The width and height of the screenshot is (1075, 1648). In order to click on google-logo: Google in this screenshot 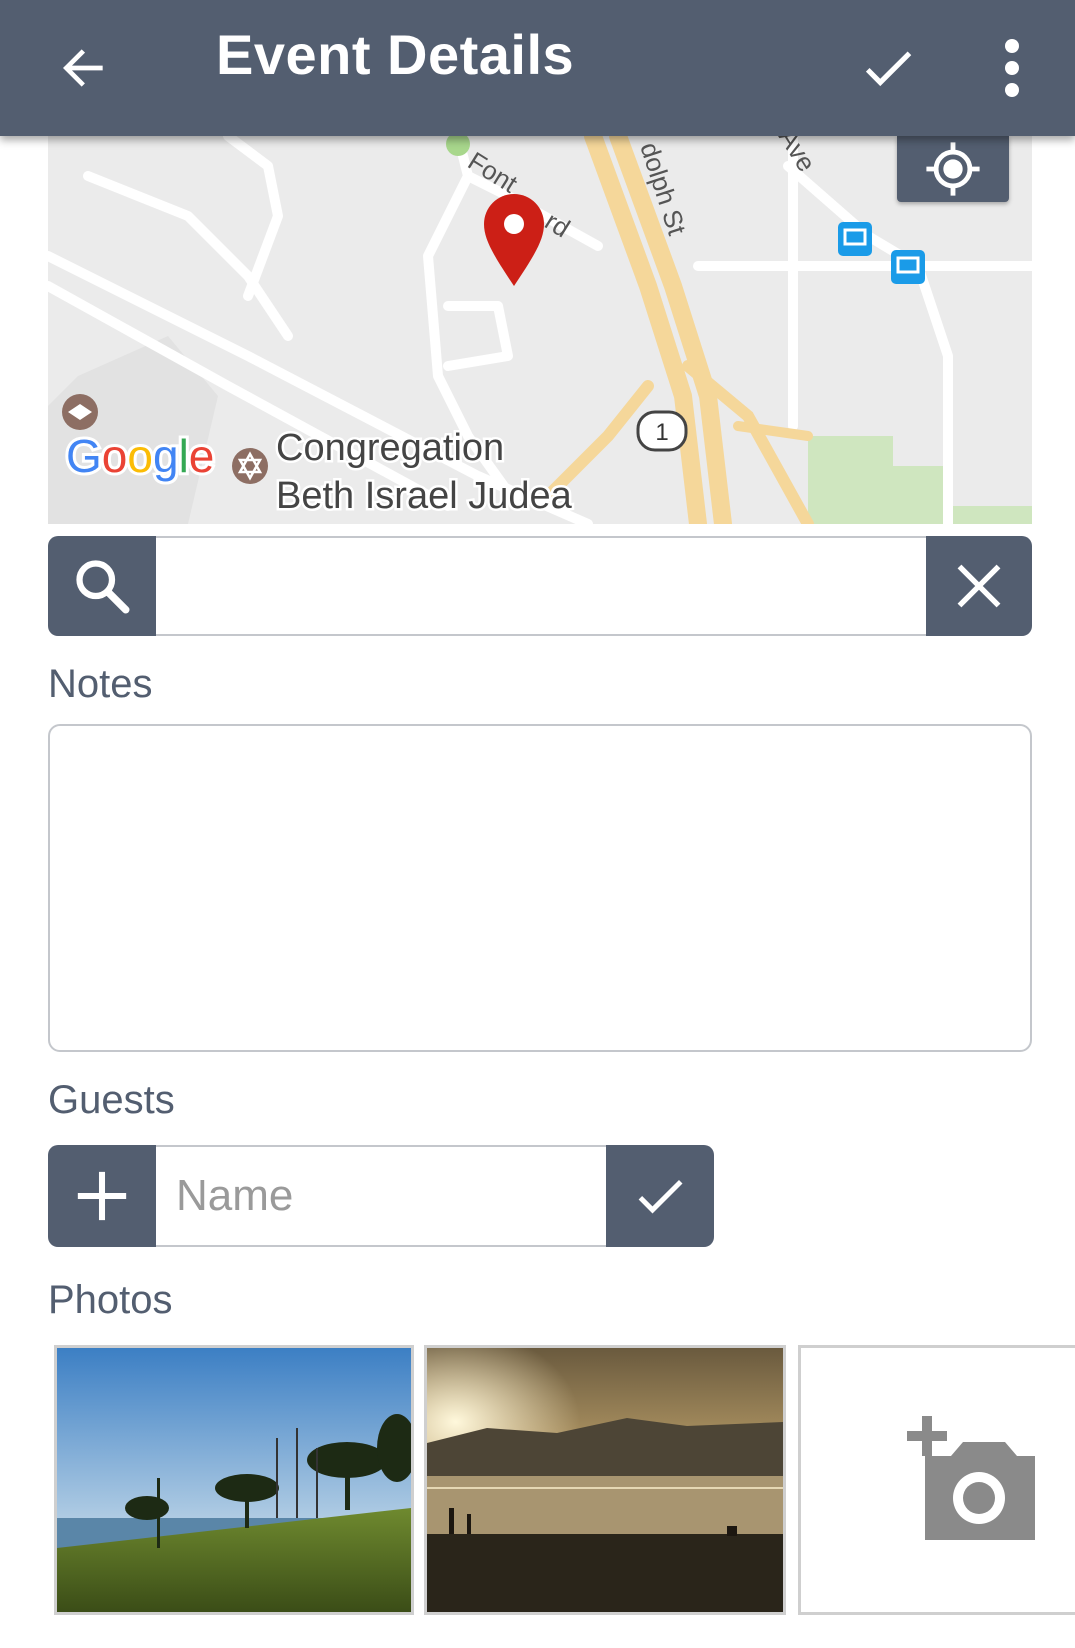, I will do `click(140, 456)`.